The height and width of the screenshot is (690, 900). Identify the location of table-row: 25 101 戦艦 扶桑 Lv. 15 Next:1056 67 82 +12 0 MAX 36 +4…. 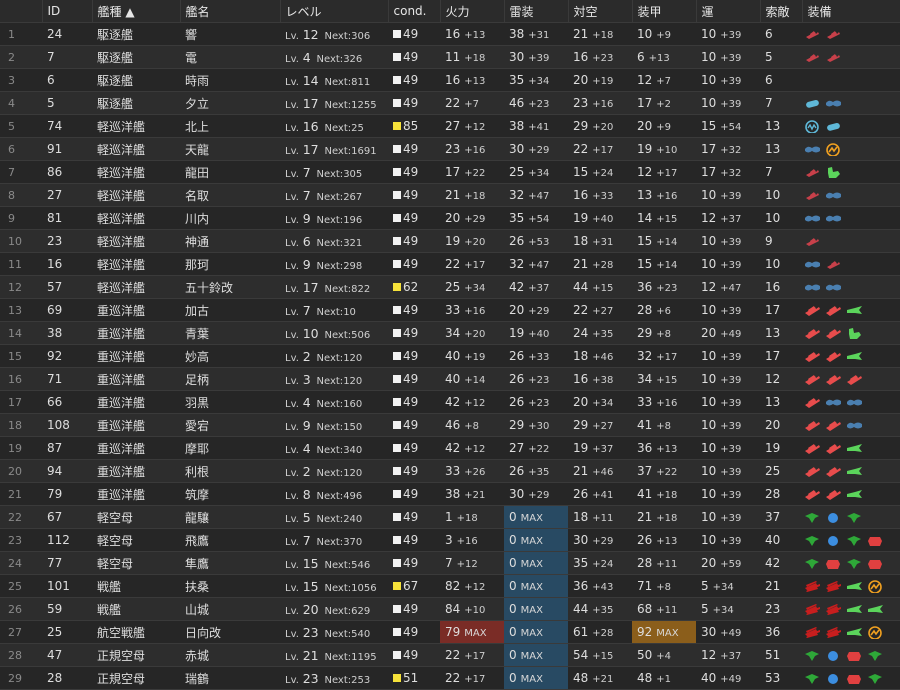
(450, 586).